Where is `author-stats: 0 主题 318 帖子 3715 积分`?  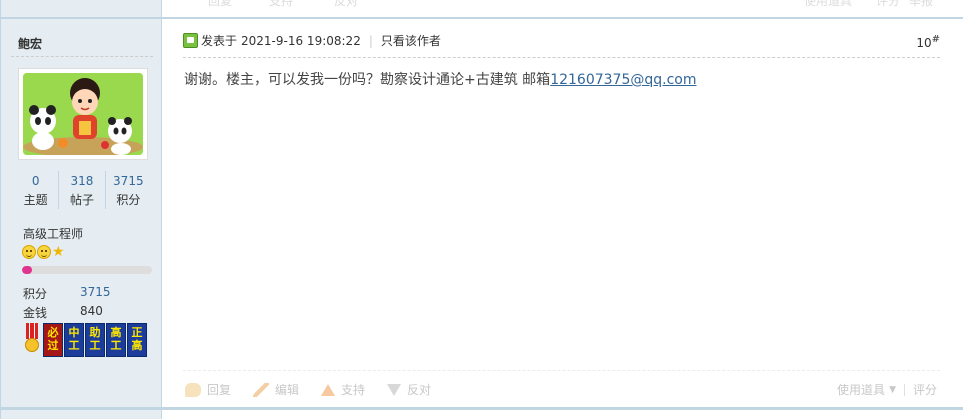 author-stats: 0 主题 318 帖子 3715 积分 is located at coordinates (82, 190).